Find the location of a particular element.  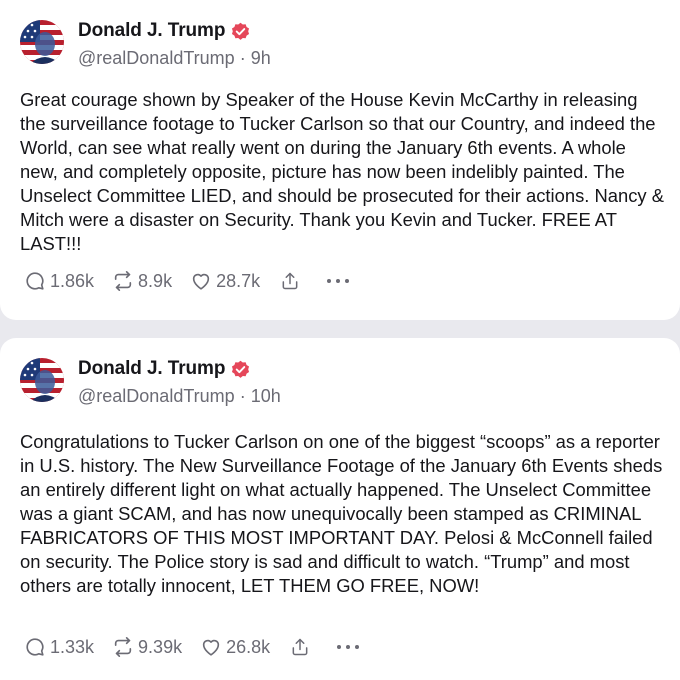

retruth-count: 8.9k is located at coordinates (155, 280).